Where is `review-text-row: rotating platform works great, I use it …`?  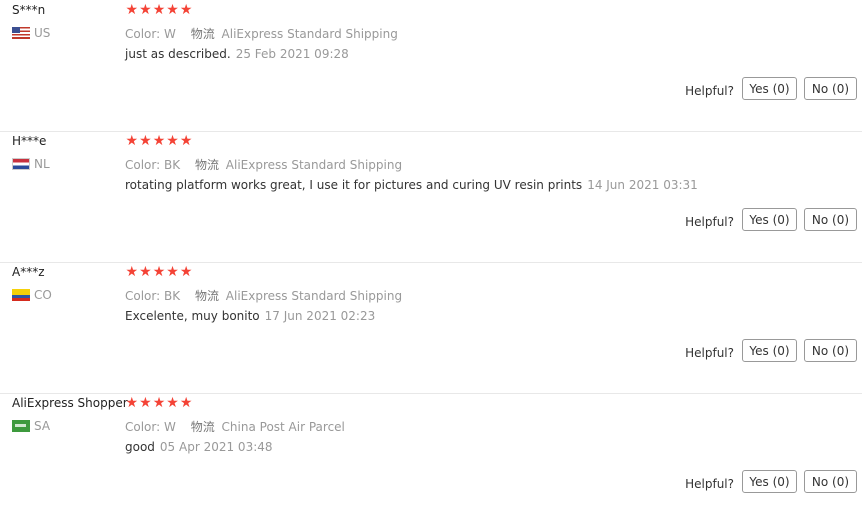 review-text-row: rotating platform works great, I use it … is located at coordinates (411, 185).